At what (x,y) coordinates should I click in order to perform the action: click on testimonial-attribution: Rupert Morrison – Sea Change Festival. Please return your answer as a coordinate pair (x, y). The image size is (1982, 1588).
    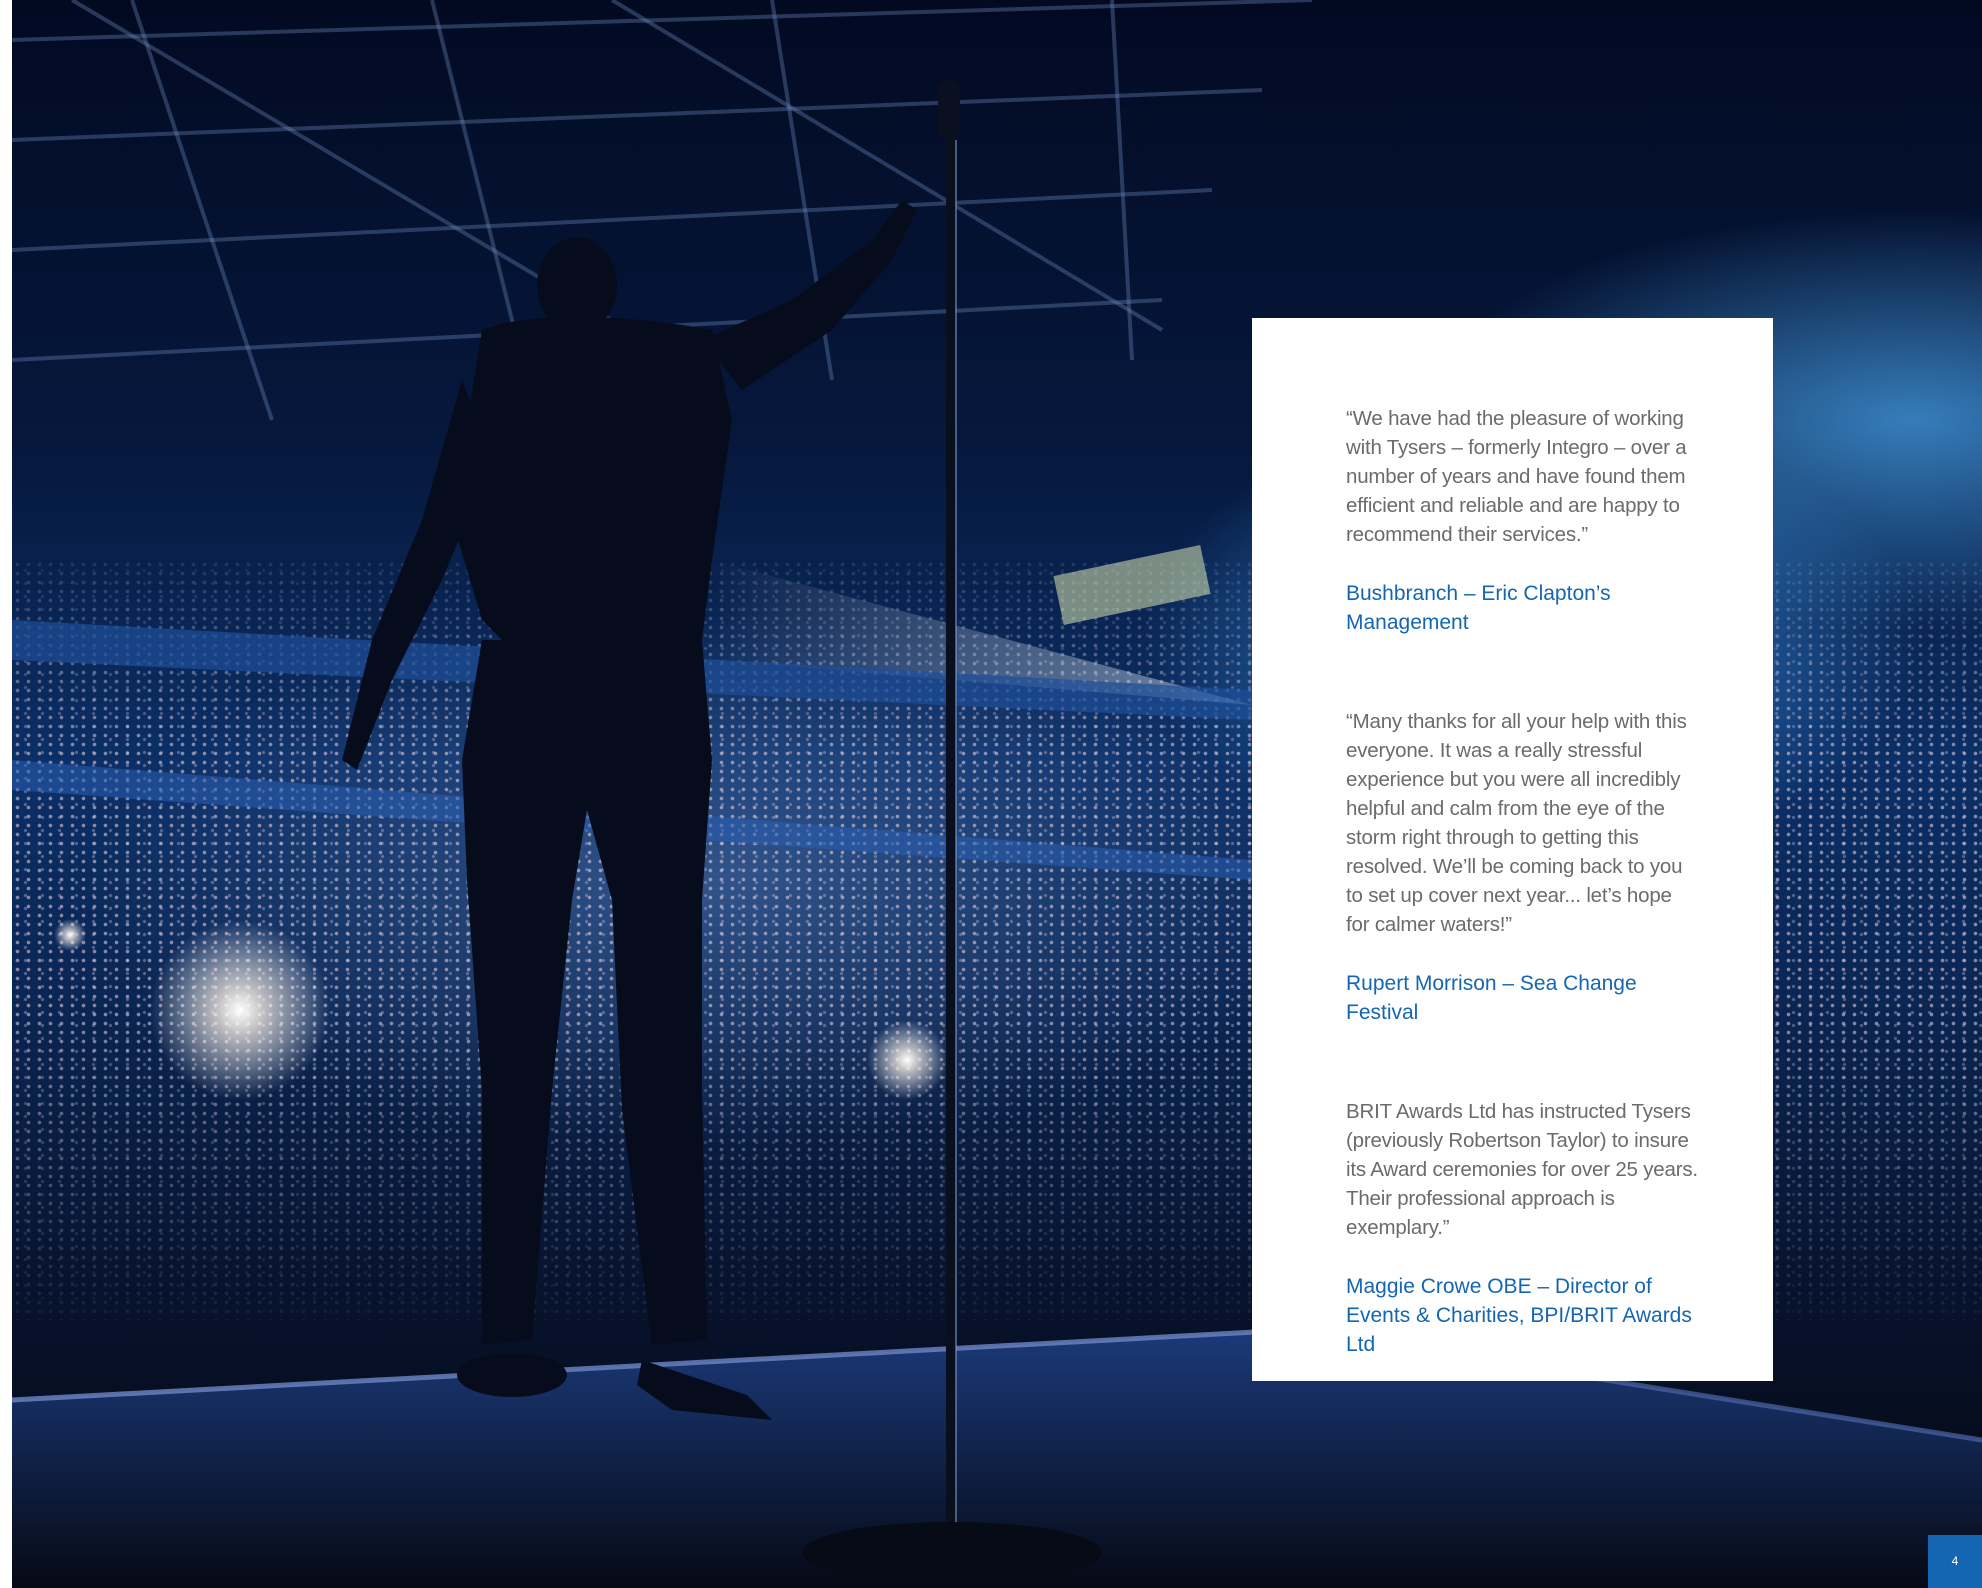
    Looking at the image, I should click on (1491, 998).